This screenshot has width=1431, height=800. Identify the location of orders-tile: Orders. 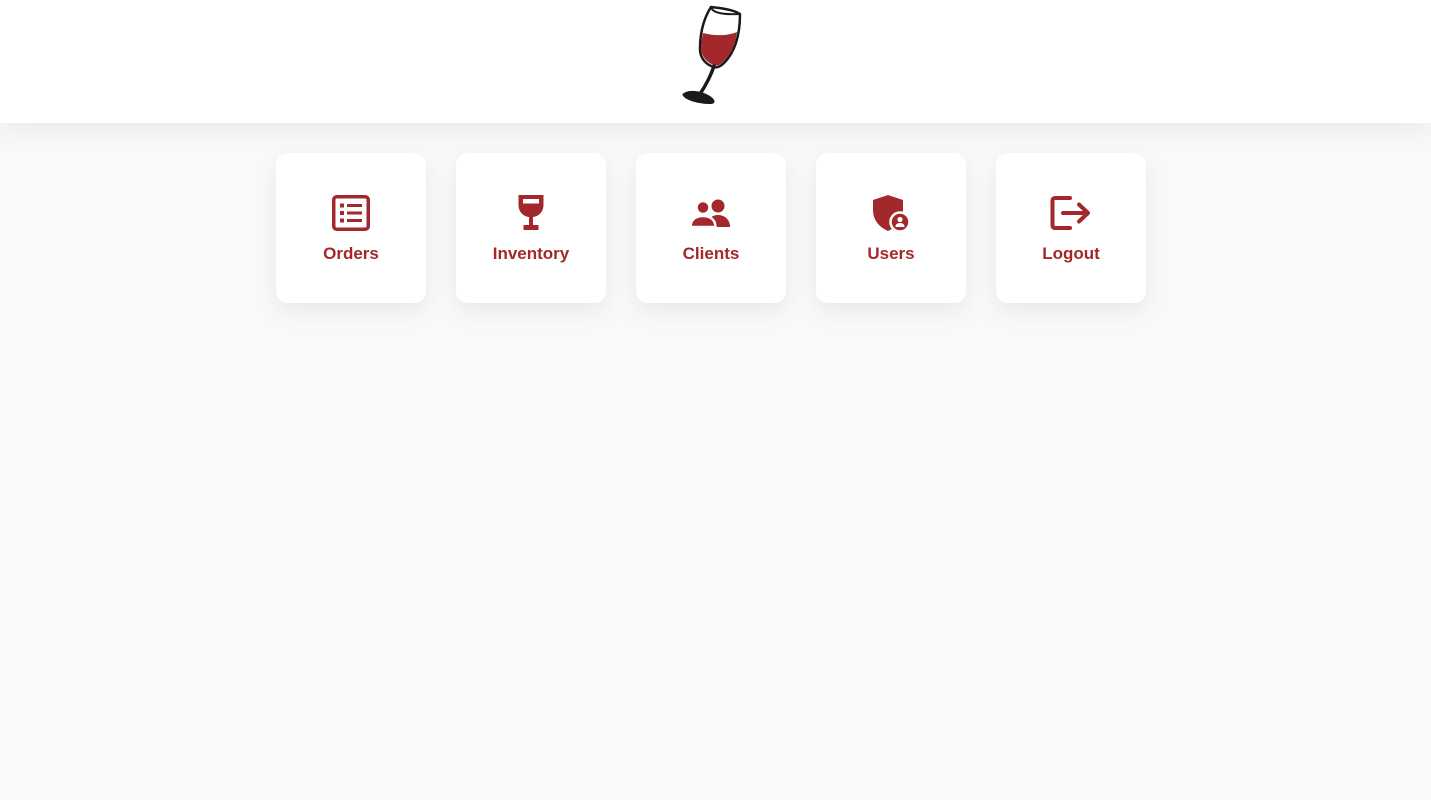
(351, 228).